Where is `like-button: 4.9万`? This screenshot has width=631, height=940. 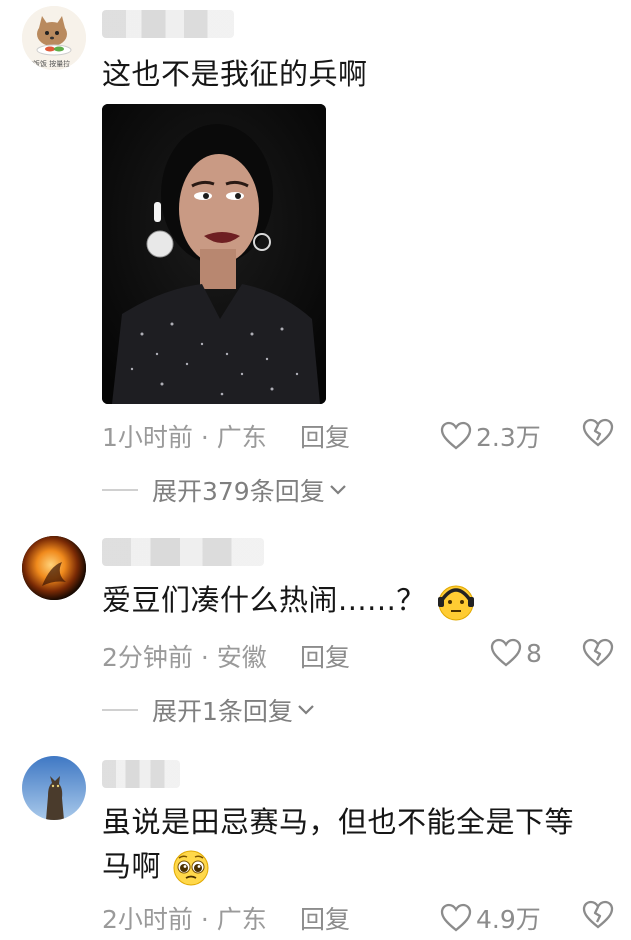
like-button: 4.9万 is located at coordinates (490, 918).